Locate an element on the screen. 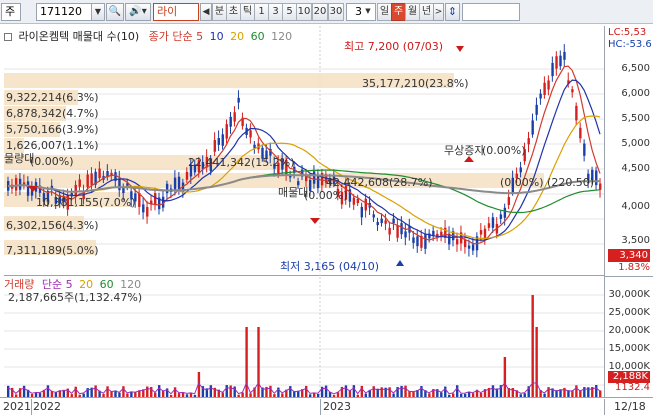 The width and height of the screenshot is (653, 415). volume-ma-60: 60 is located at coordinates (106, 284).